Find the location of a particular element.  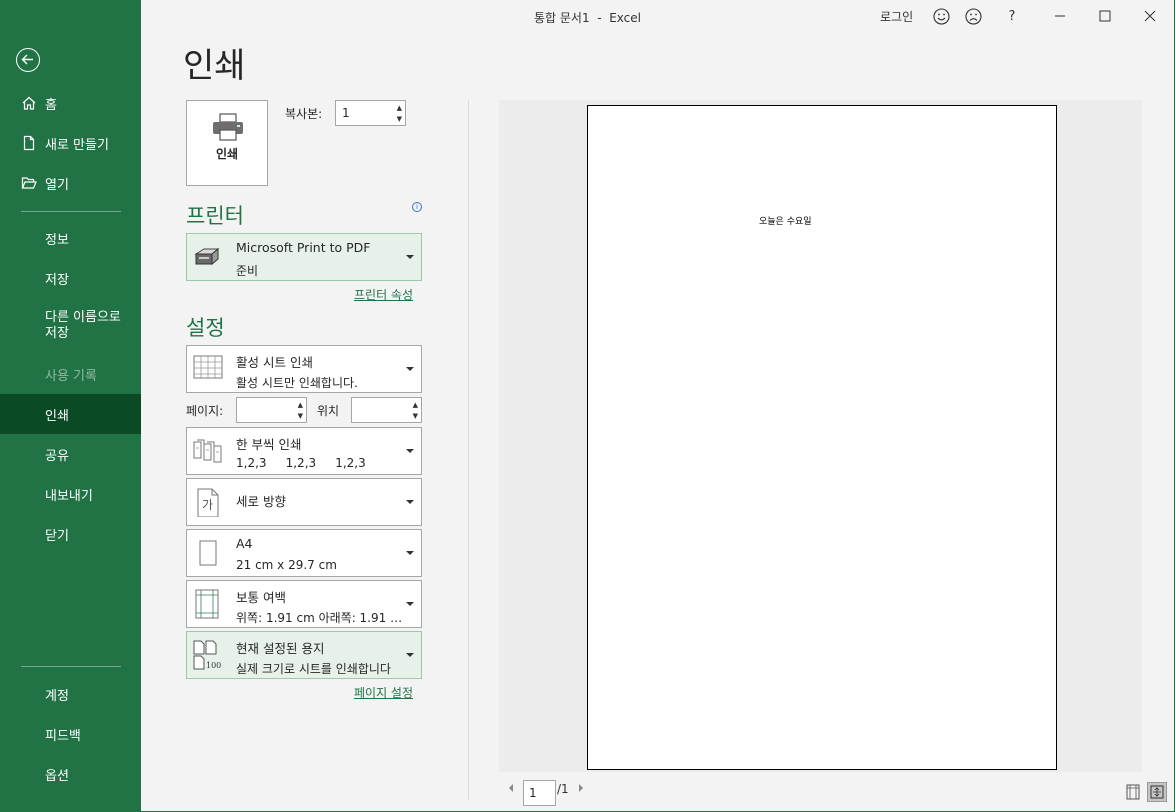

sidebar-item-label: 홈 is located at coordinates (51, 105).